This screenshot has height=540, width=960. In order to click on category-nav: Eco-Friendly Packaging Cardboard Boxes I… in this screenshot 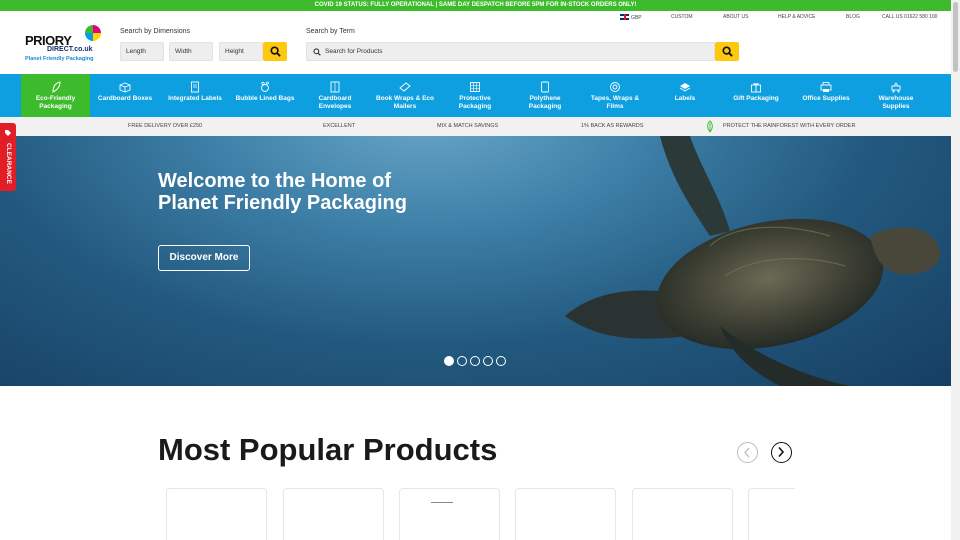, I will do `click(475, 95)`.